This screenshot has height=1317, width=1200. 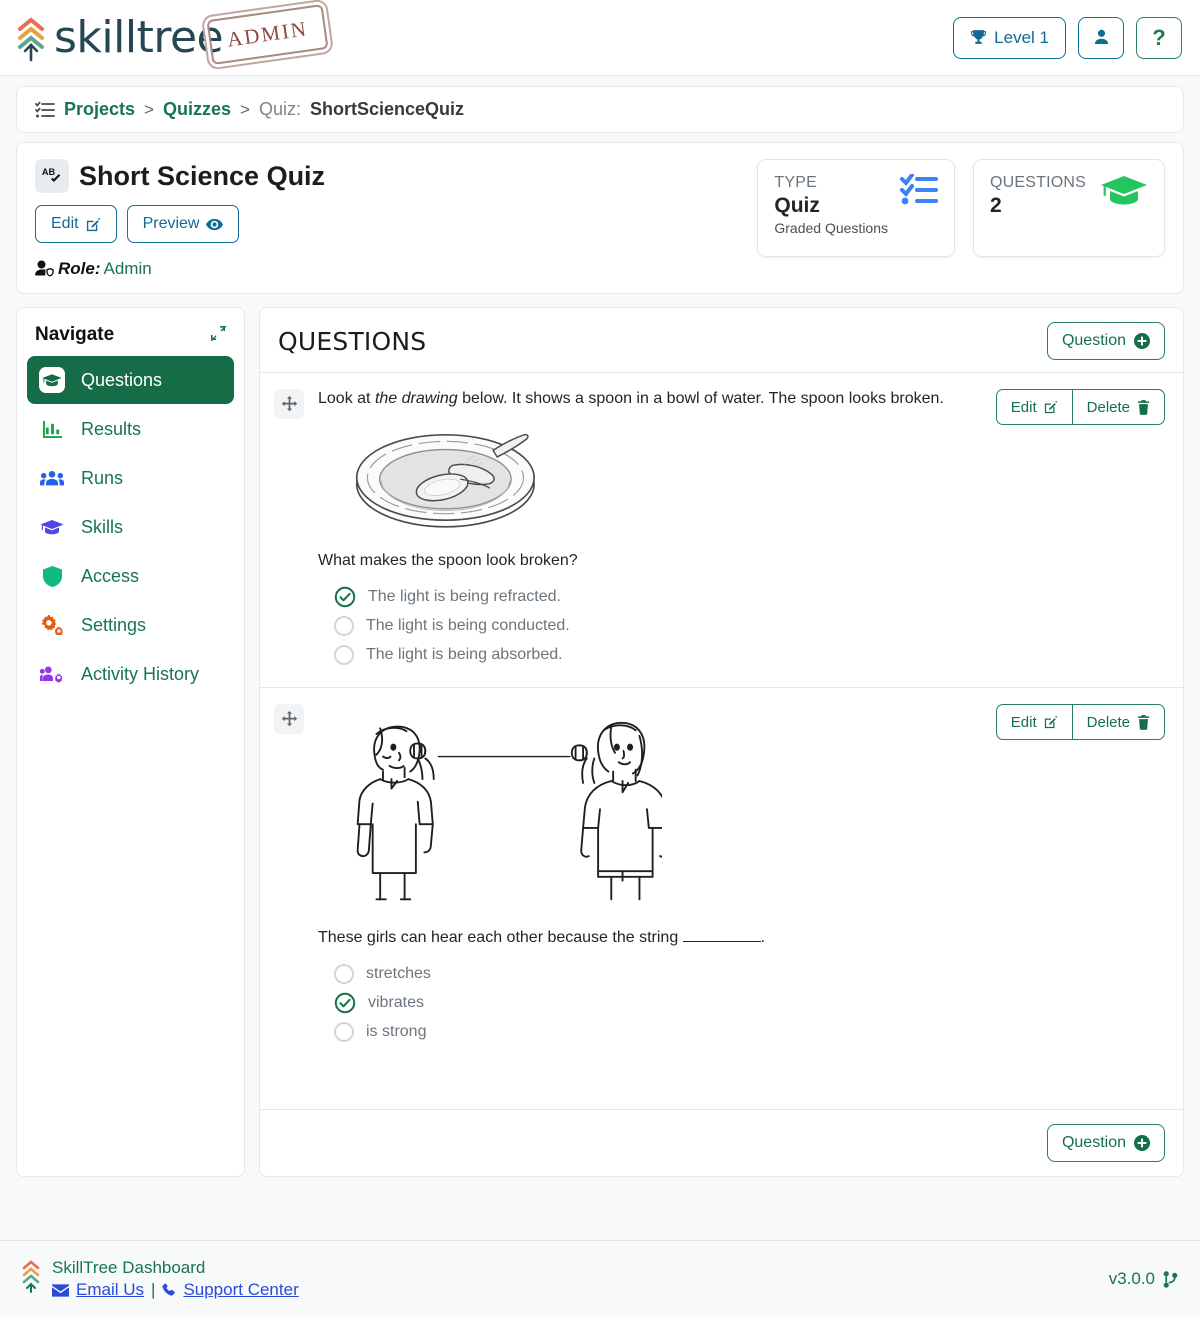 What do you see at coordinates (111, 428) in the screenshot?
I see `sidebar-item-label: Results` at bounding box center [111, 428].